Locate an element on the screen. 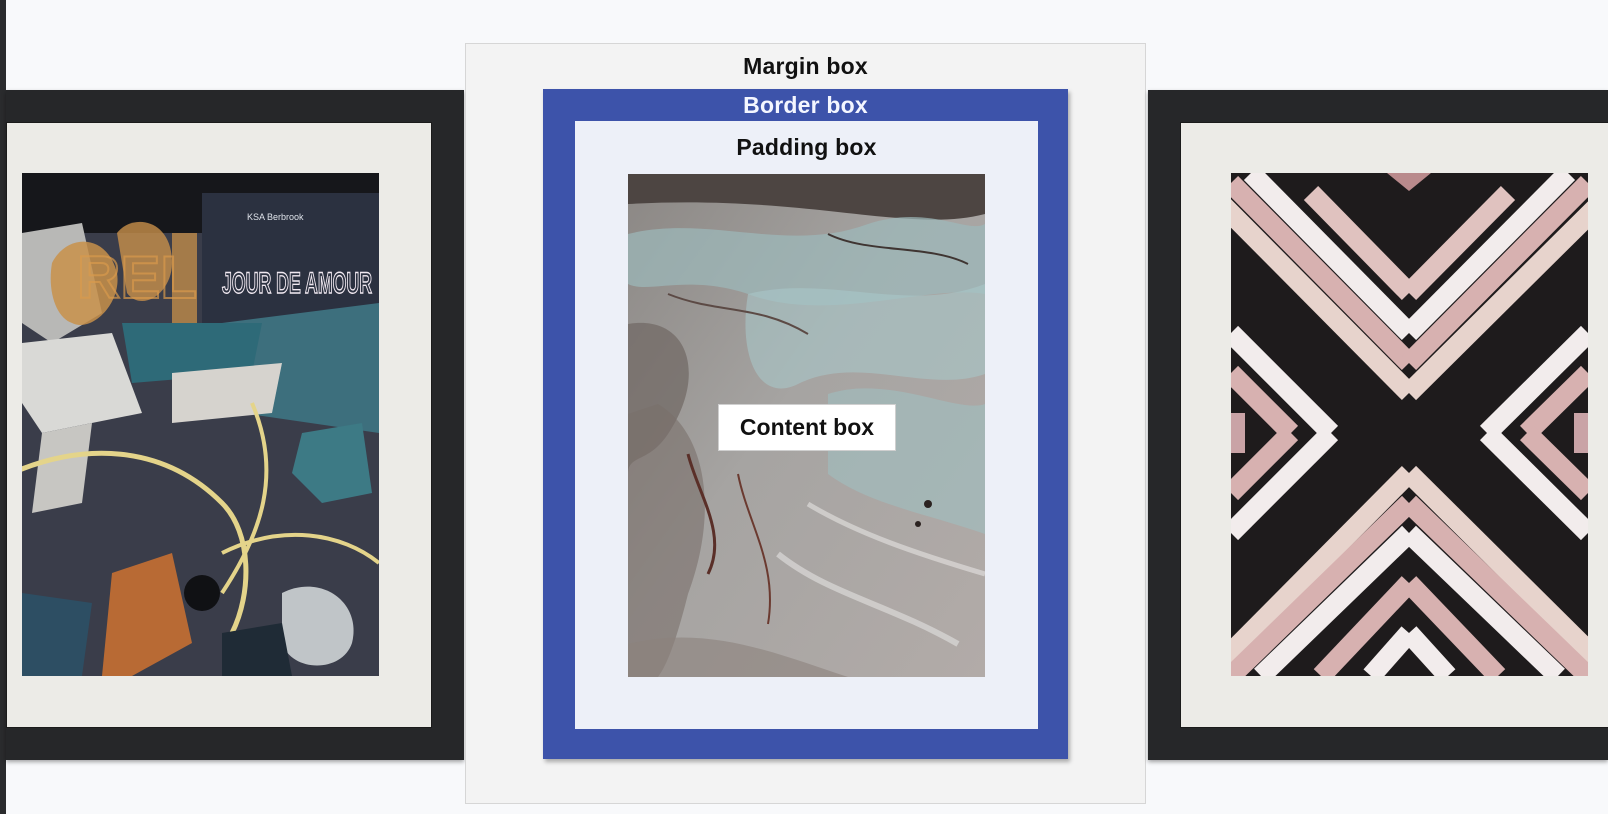  content-box: Content box is located at coordinates (806, 425).